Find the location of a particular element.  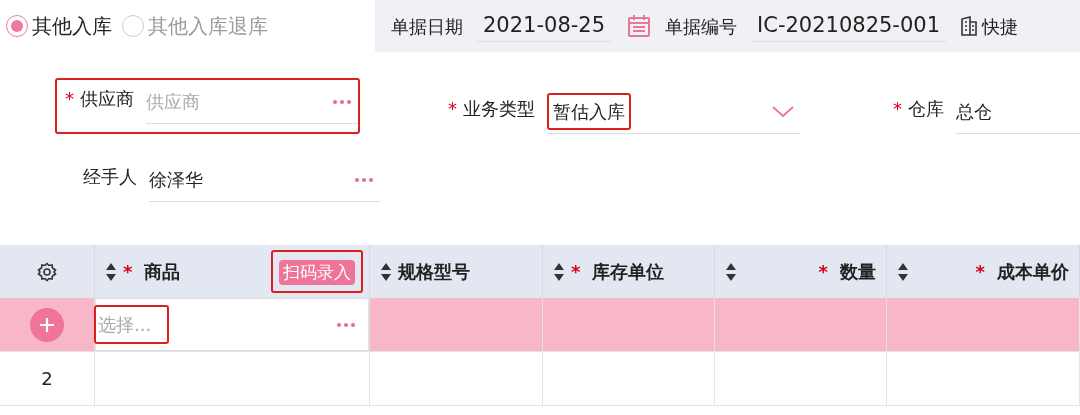

input-field: 2021-08-25 is located at coordinates (544, 26).